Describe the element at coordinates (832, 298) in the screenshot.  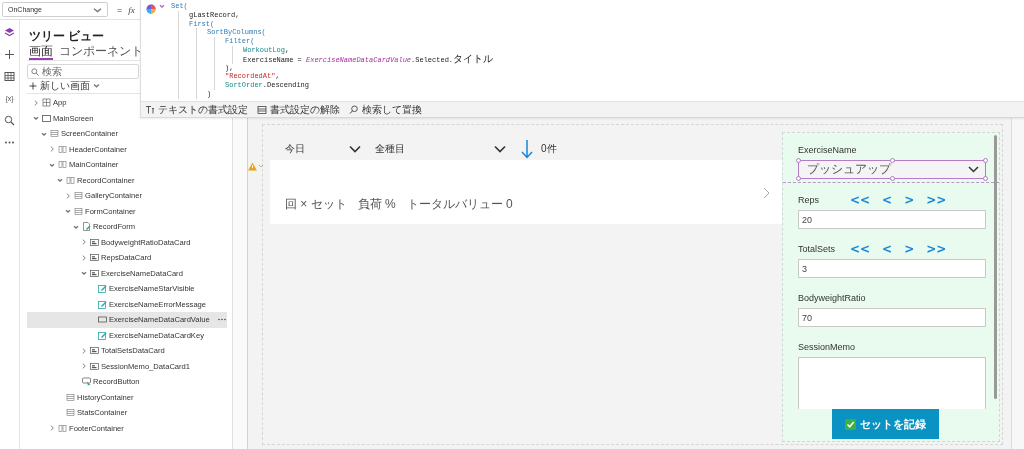
I see `field-label: BodyweightRatio` at that location.